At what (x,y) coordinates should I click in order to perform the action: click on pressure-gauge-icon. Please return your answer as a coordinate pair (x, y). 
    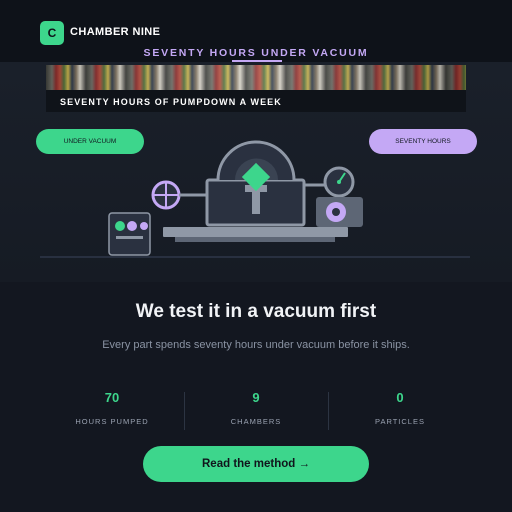
    Looking at the image, I should click on (339, 182).